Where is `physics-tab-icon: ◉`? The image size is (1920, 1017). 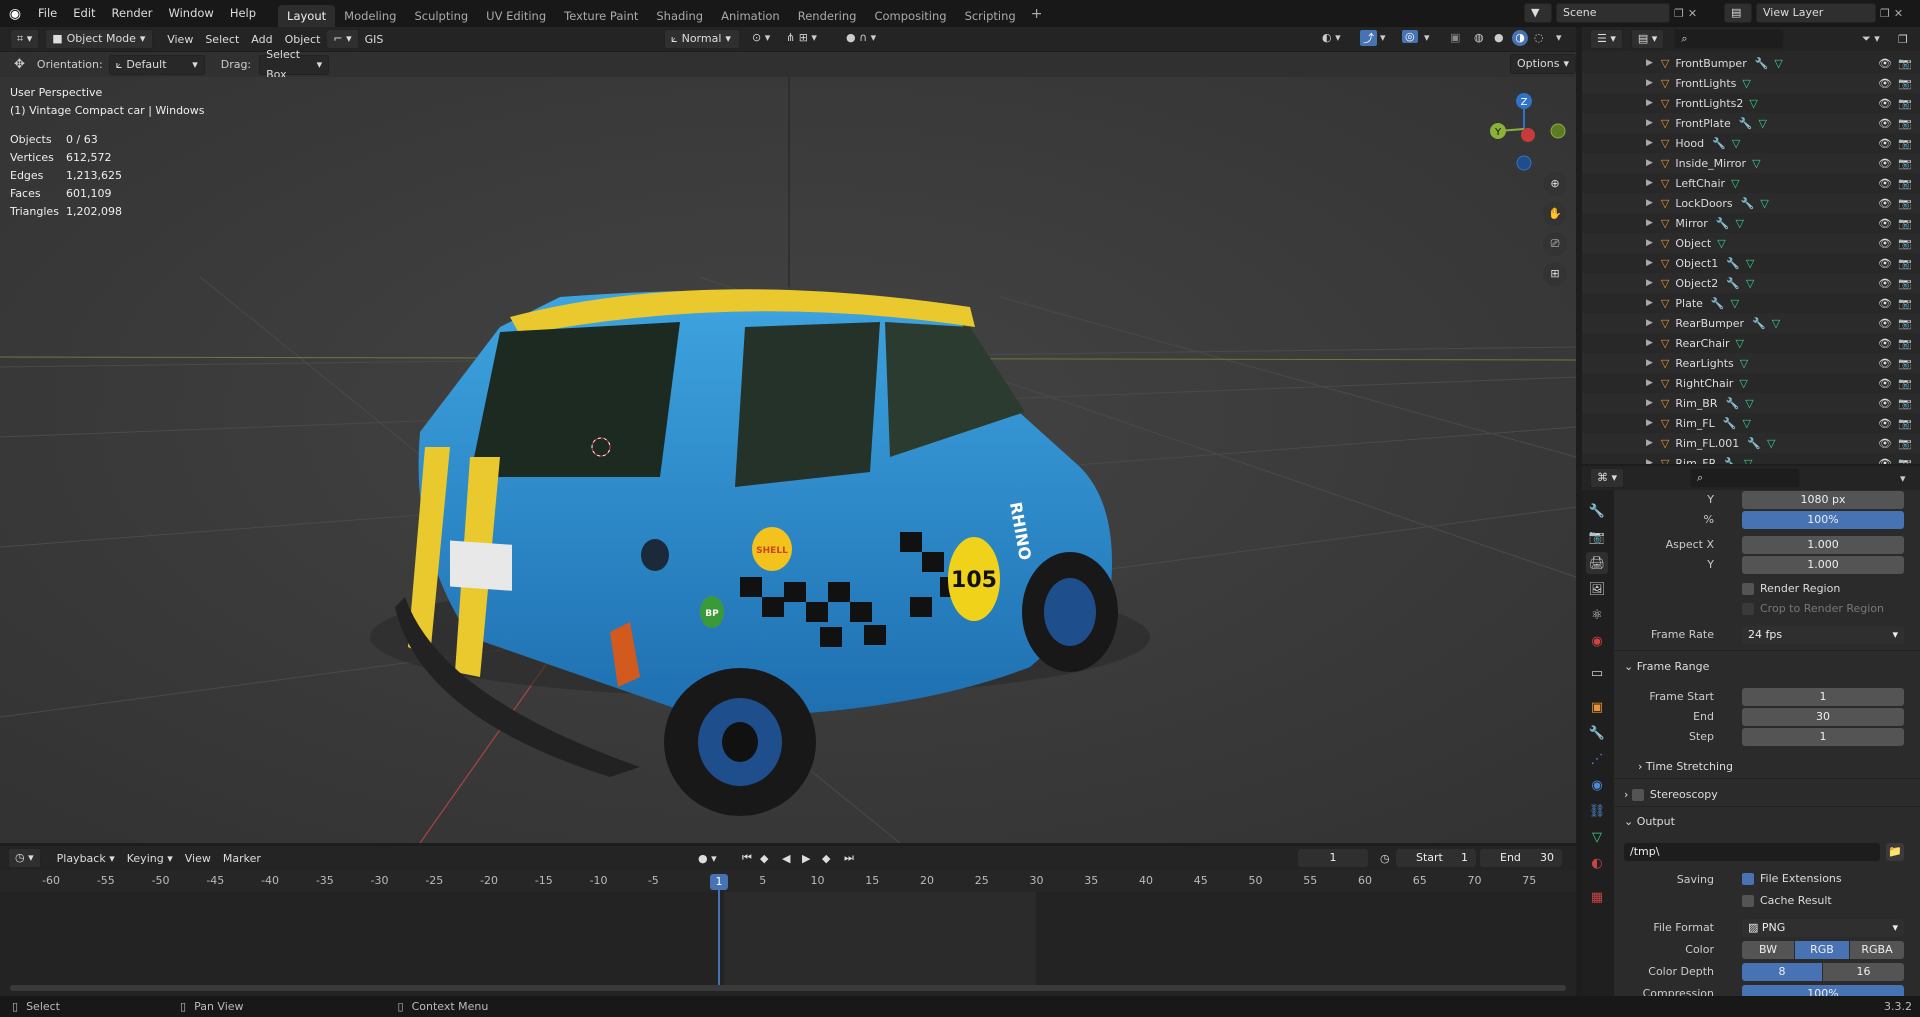 physics-tab-icon: ◉ is located at coordinates (1597, 785).